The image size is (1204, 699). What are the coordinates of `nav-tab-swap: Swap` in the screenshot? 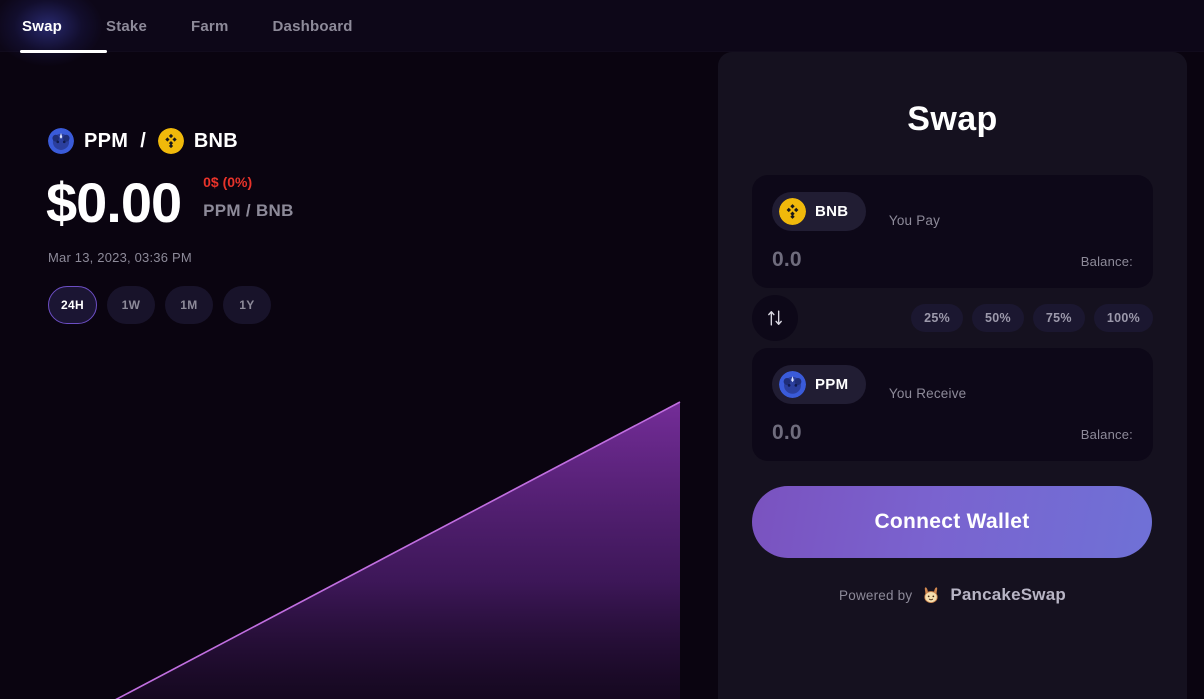 It's located at (51, 33).